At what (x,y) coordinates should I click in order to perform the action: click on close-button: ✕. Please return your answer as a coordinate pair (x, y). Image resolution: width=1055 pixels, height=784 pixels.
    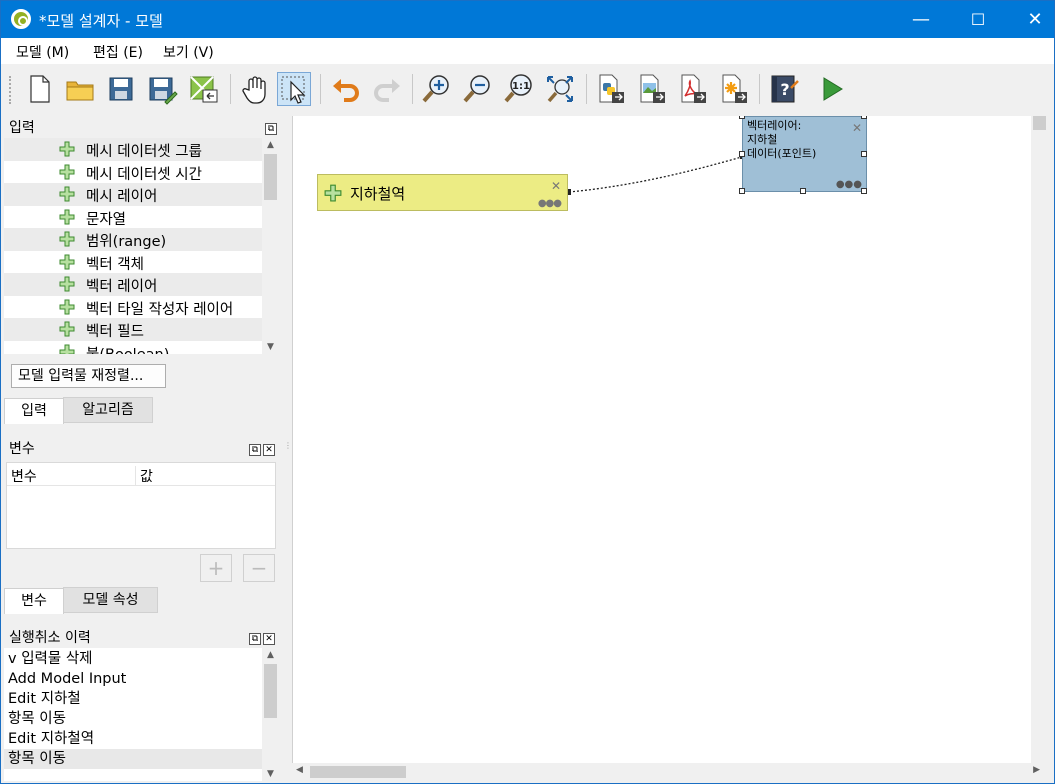
    Looking at the image, I should click on (1033, 19).